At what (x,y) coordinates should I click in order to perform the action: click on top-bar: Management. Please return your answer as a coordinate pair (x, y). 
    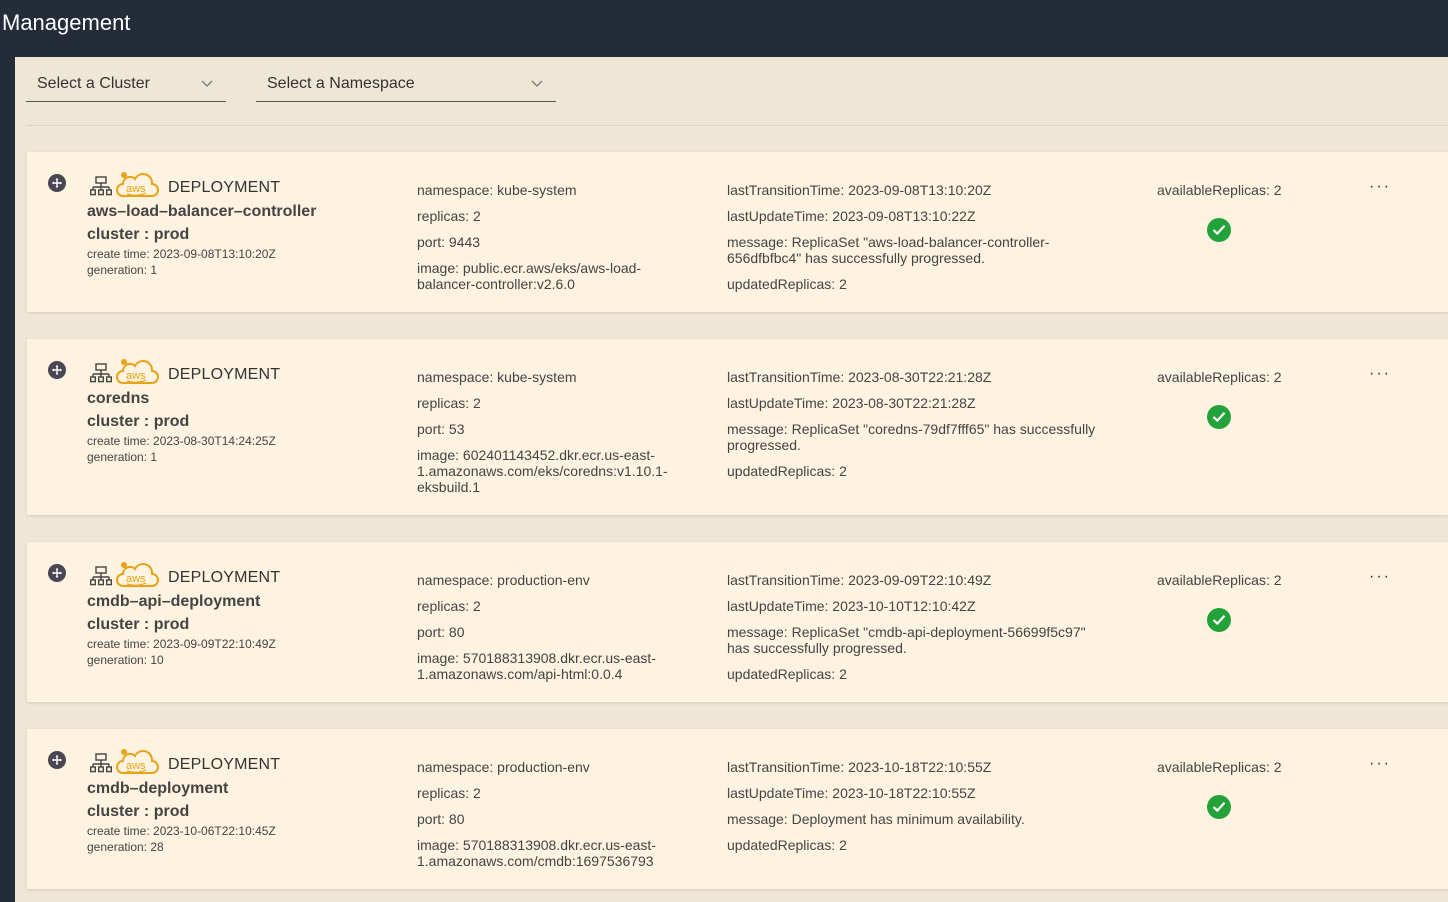
    Looking at the image, I should click on (724, 28).